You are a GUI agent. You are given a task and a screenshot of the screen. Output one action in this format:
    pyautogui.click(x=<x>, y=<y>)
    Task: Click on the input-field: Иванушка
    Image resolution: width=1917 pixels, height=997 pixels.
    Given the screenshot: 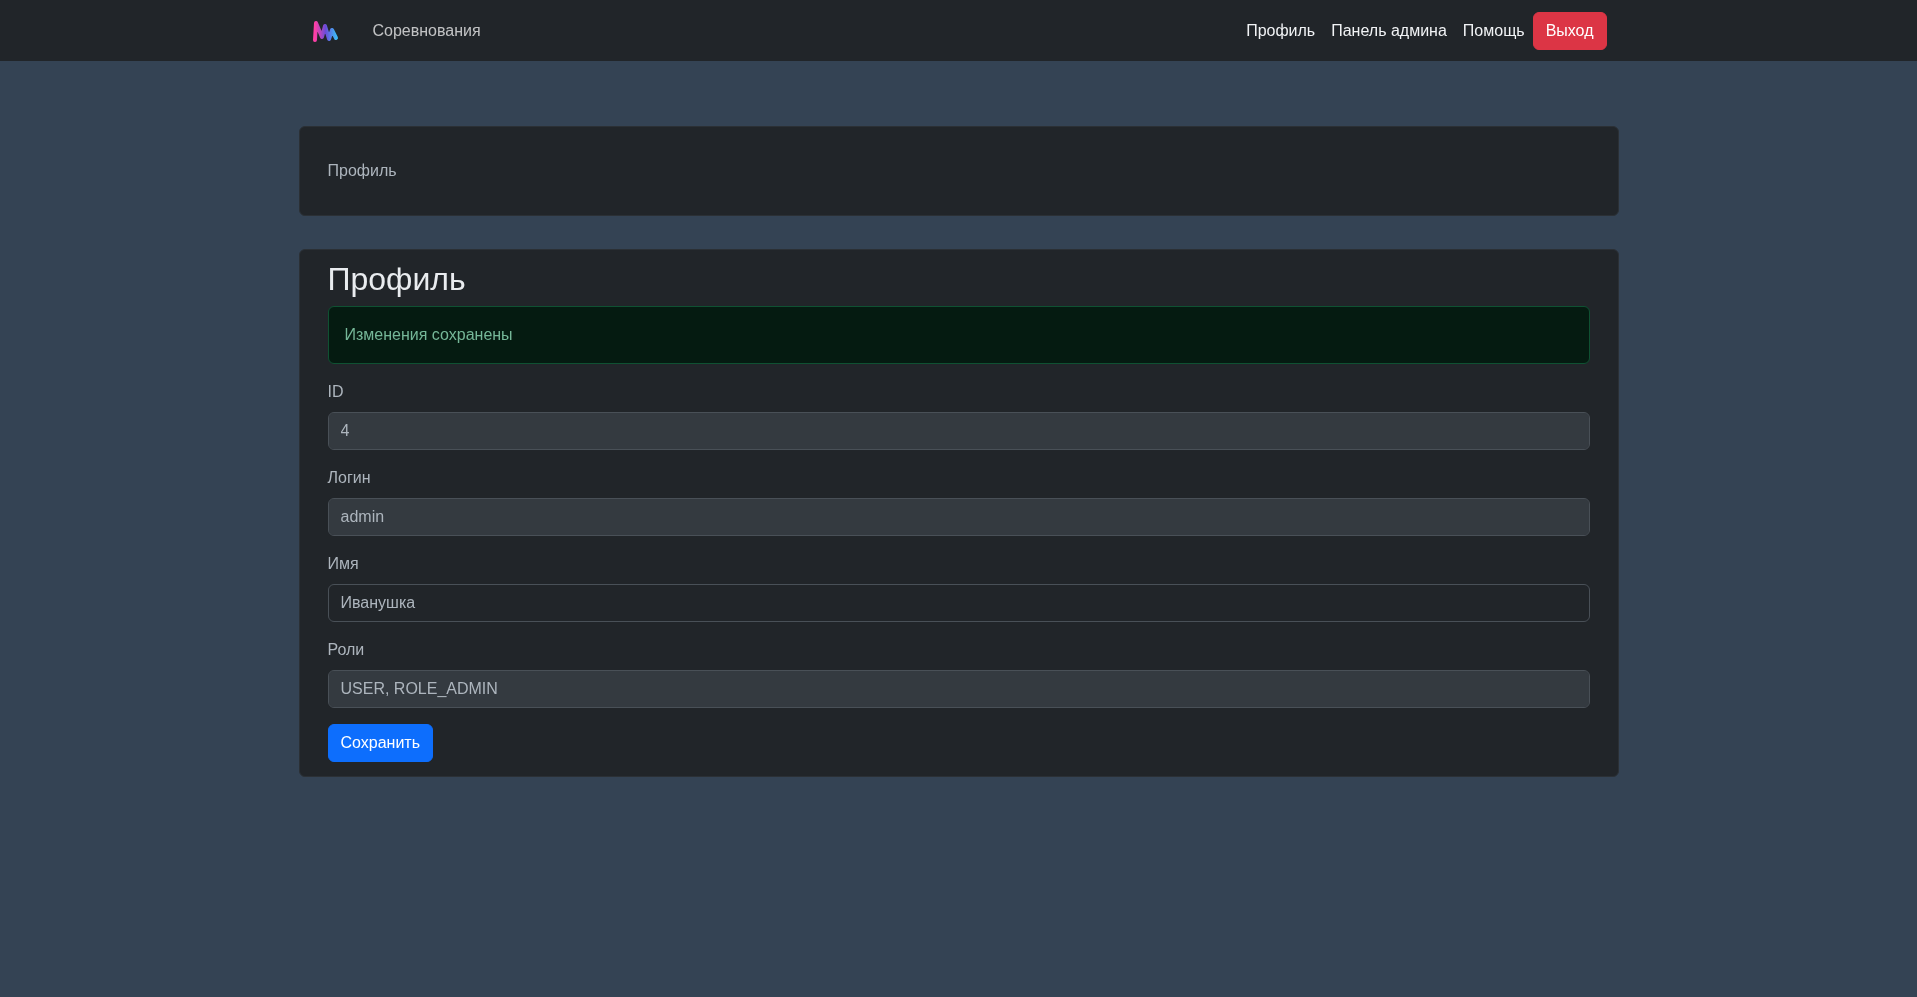 What is the action you would take?
    pyautogui.click(x=958, y=603)
    